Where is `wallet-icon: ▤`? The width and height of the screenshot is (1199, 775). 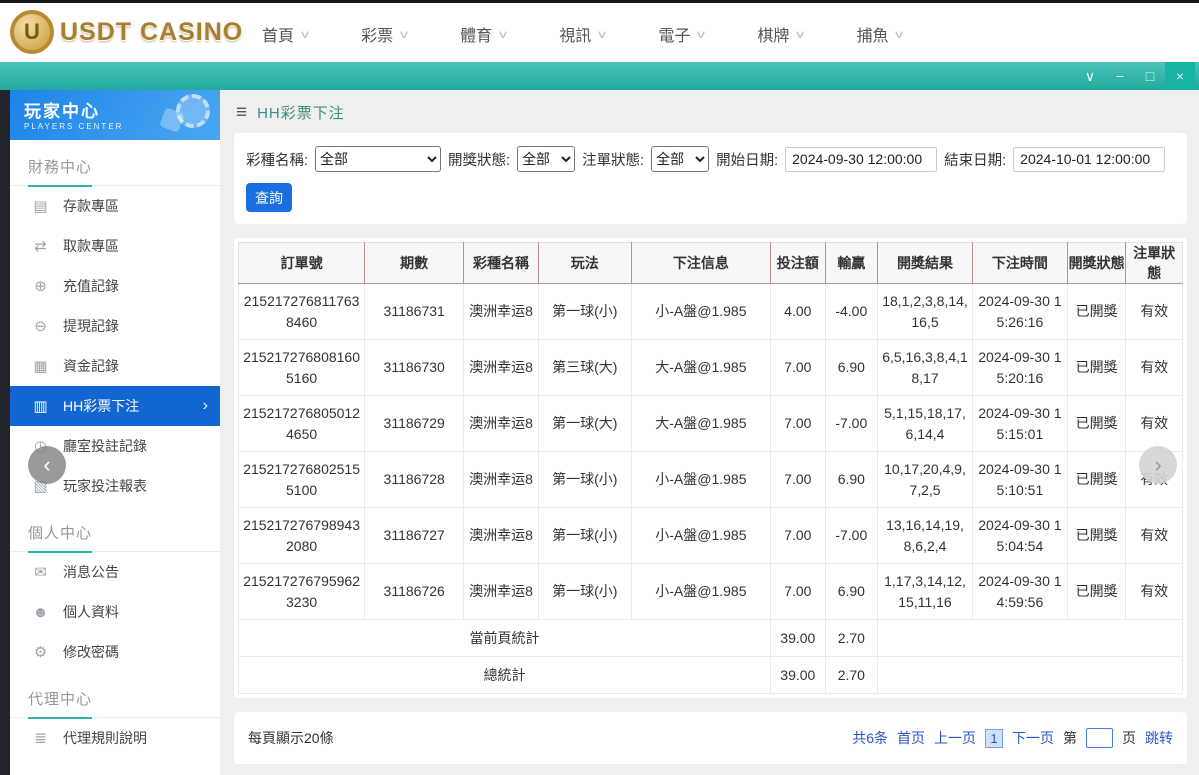 wallet-icon: ▤ is located at coordinates (40, 206).